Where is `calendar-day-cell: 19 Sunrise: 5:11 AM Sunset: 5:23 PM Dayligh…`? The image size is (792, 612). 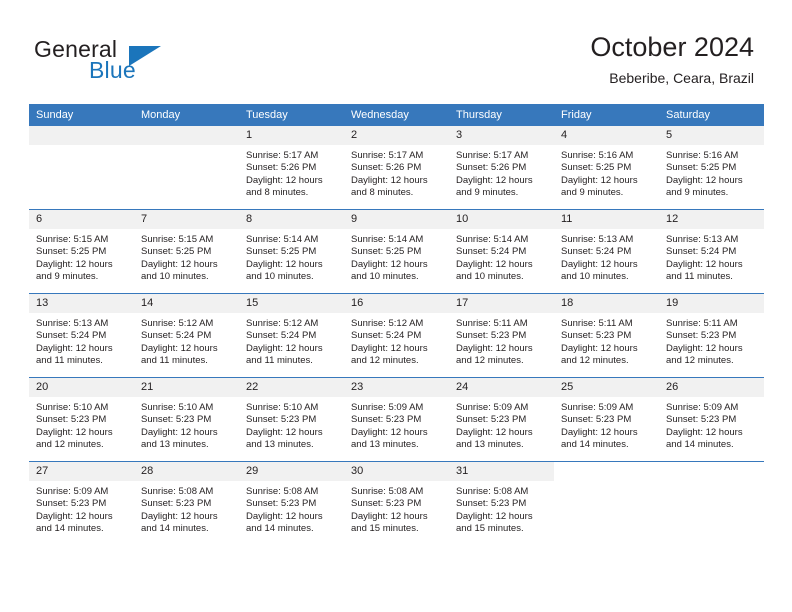
calendar-day-cell: 19 Sunrise: 5:11 AM Sunset: 5:23 PM Dayligh… is located at coordinates (711, 335).